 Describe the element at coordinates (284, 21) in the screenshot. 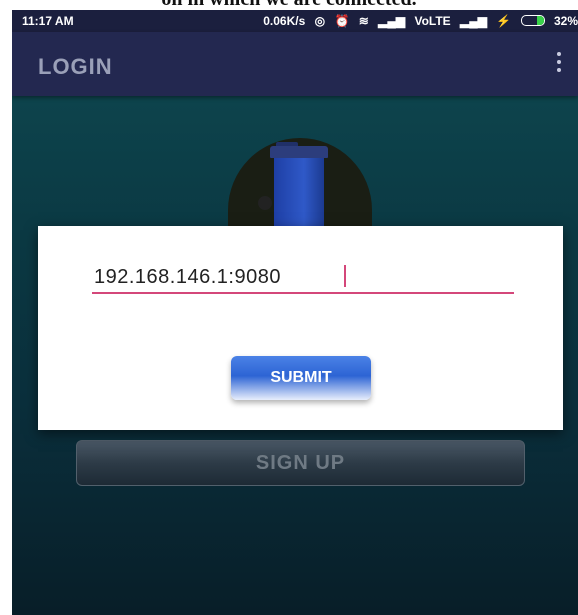

I see `network-speed: 0.06K/s` at that location.